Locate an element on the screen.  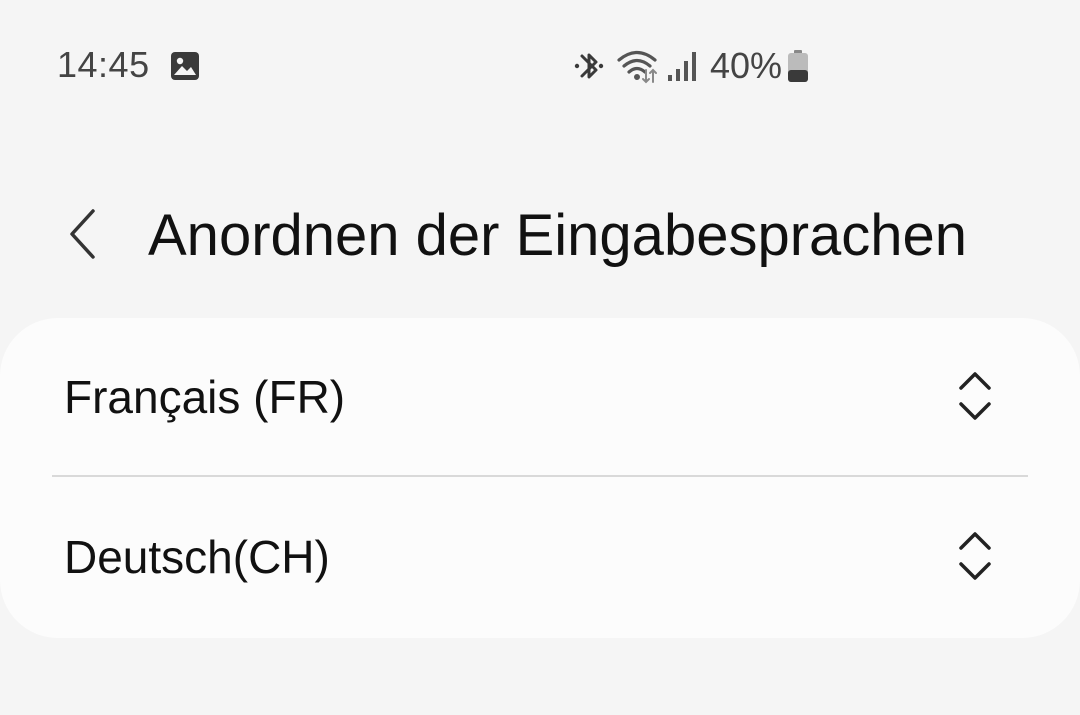
back-button is located at coordinates (82, 234).